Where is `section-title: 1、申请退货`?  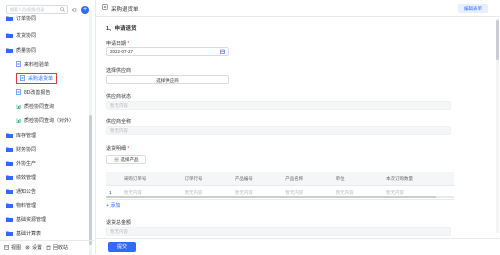
section-title: 1、申请退货 is located at coordinates (121, 29).